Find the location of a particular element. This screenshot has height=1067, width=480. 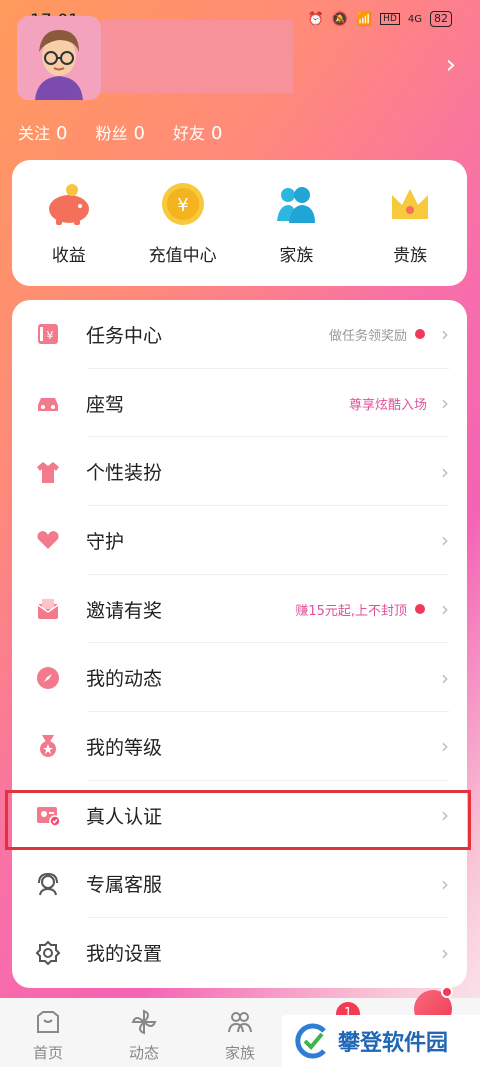

quick-family-label: 家族 is located at coordinates (296, 255).